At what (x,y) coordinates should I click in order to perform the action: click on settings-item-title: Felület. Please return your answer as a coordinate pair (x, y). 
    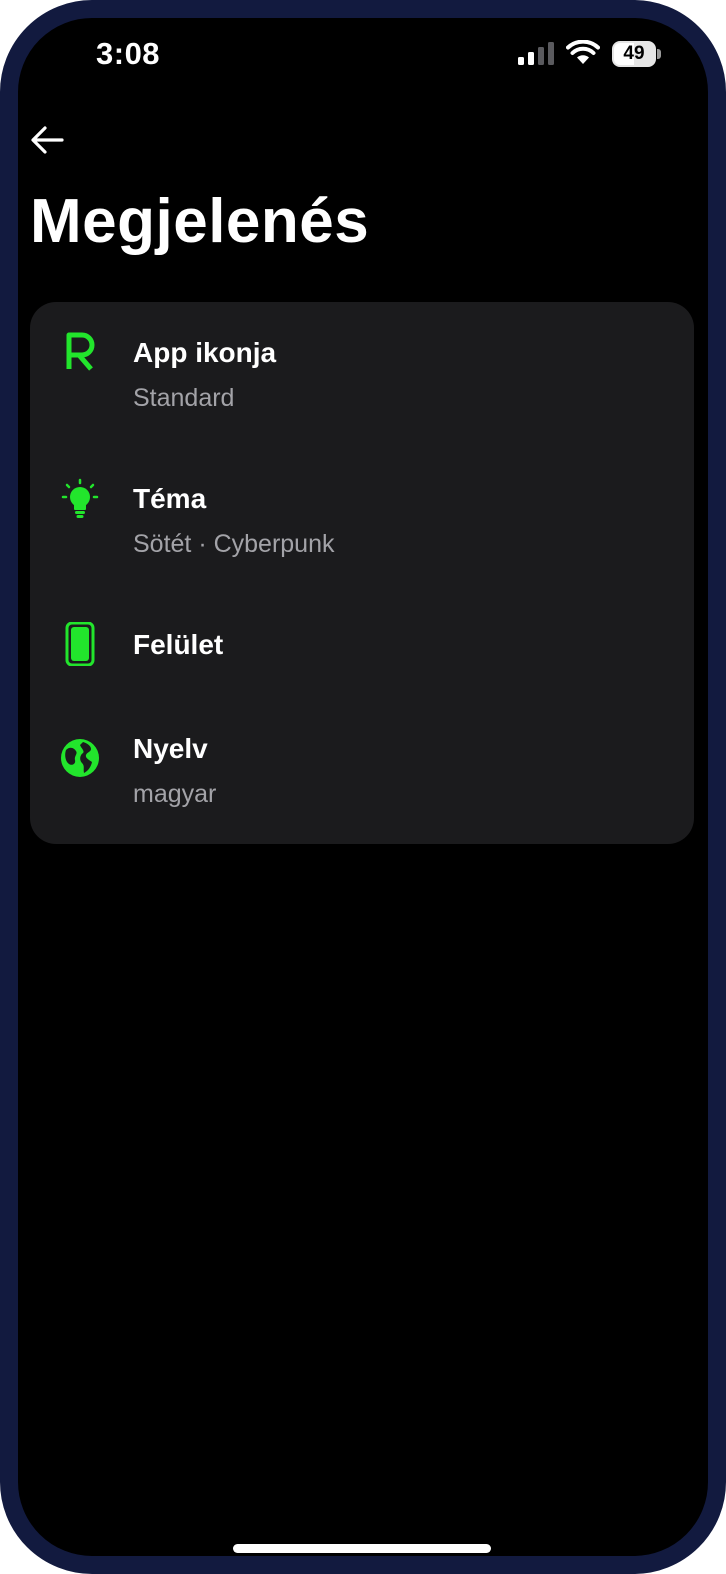
    Looking at the image, I should click on (178, 644).